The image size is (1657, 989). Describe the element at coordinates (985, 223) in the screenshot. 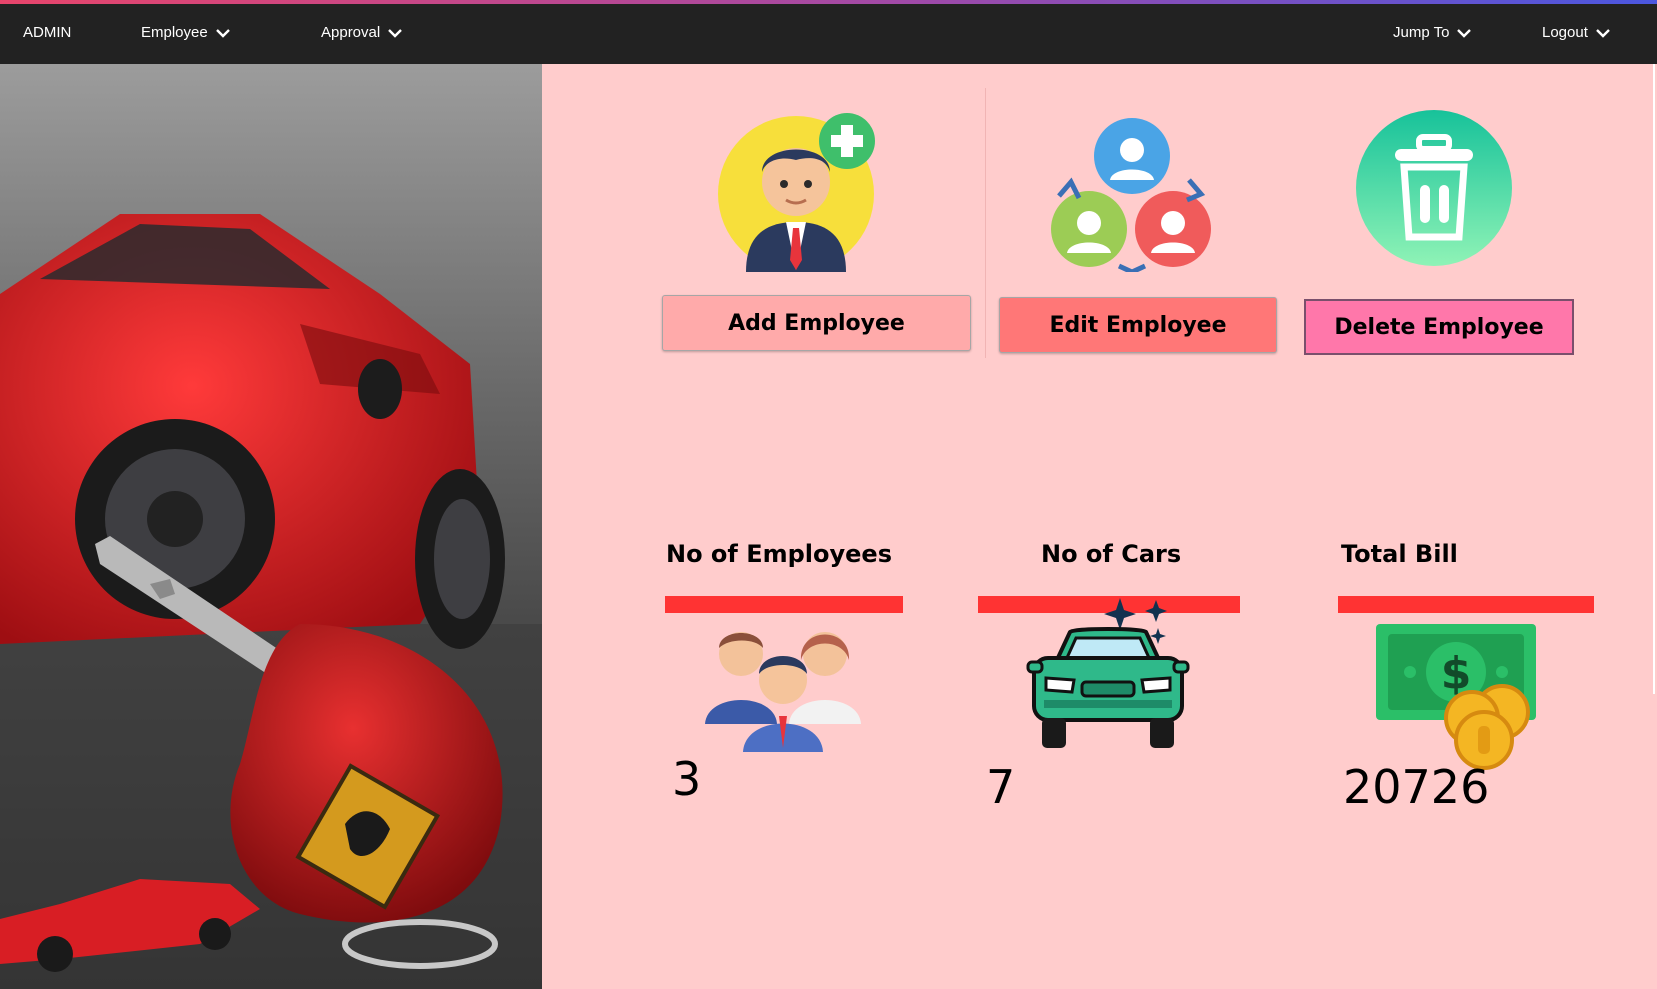

I see `panel-divider` at that location.